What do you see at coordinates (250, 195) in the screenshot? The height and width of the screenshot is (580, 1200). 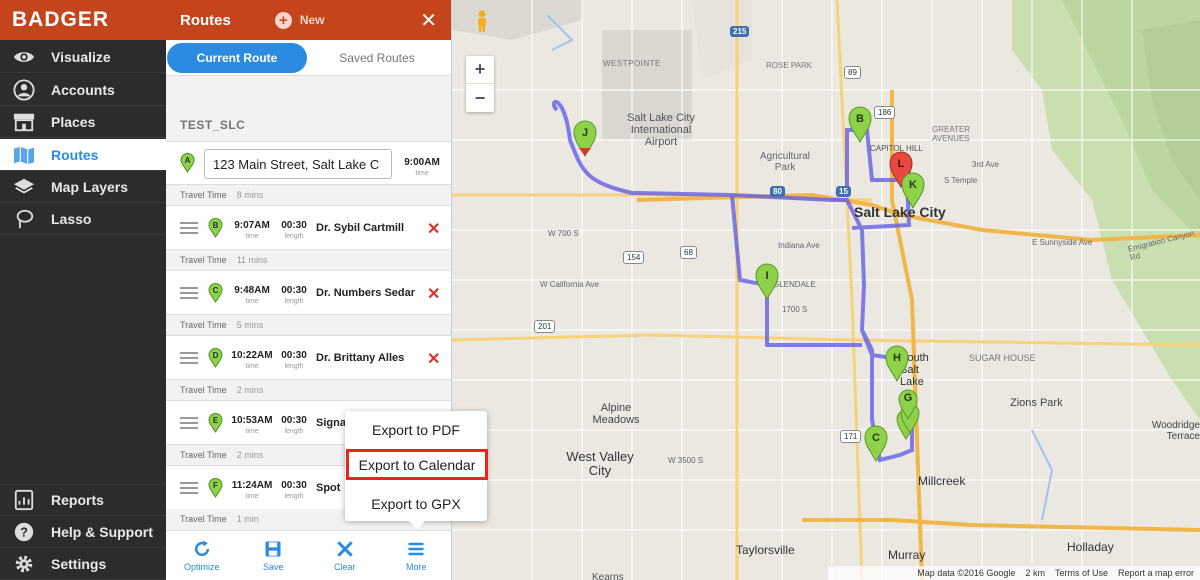 I see `travel-time-value: 8 mins` at bounding box center [250, 195].